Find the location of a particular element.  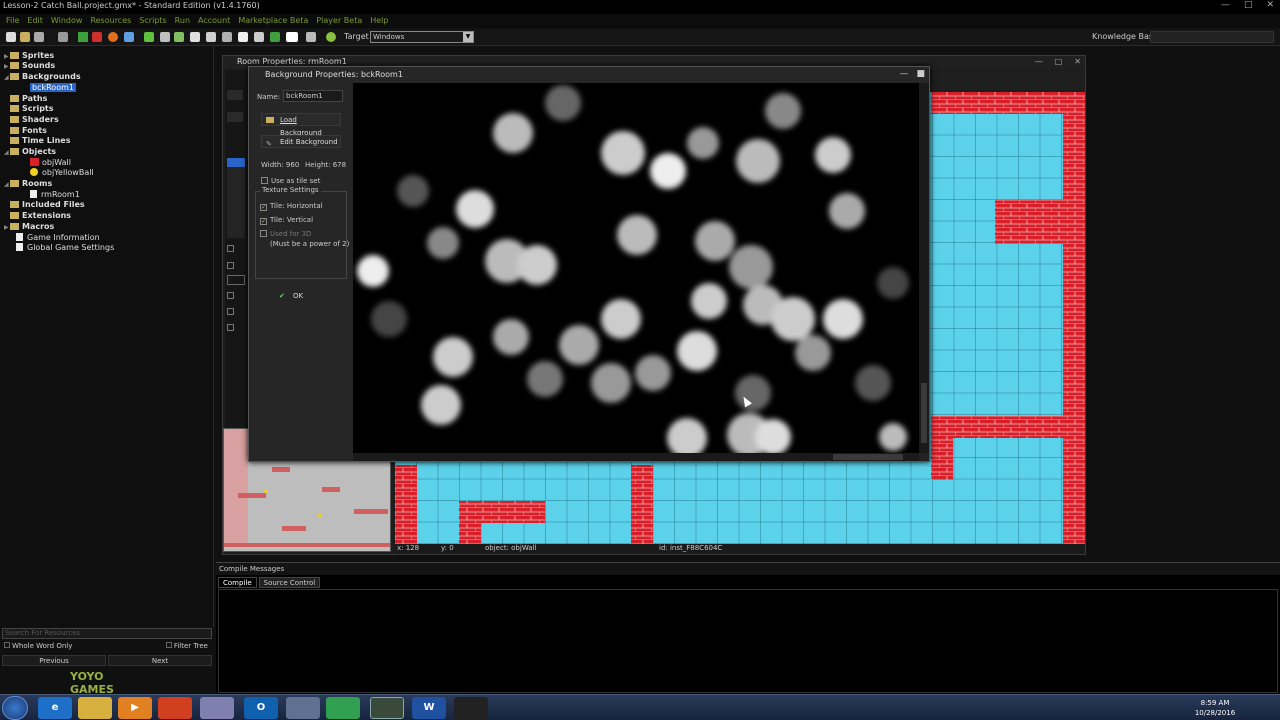

system-clock: 8:59 AM 10/28/2016 is located at coordinates (1215, 708).